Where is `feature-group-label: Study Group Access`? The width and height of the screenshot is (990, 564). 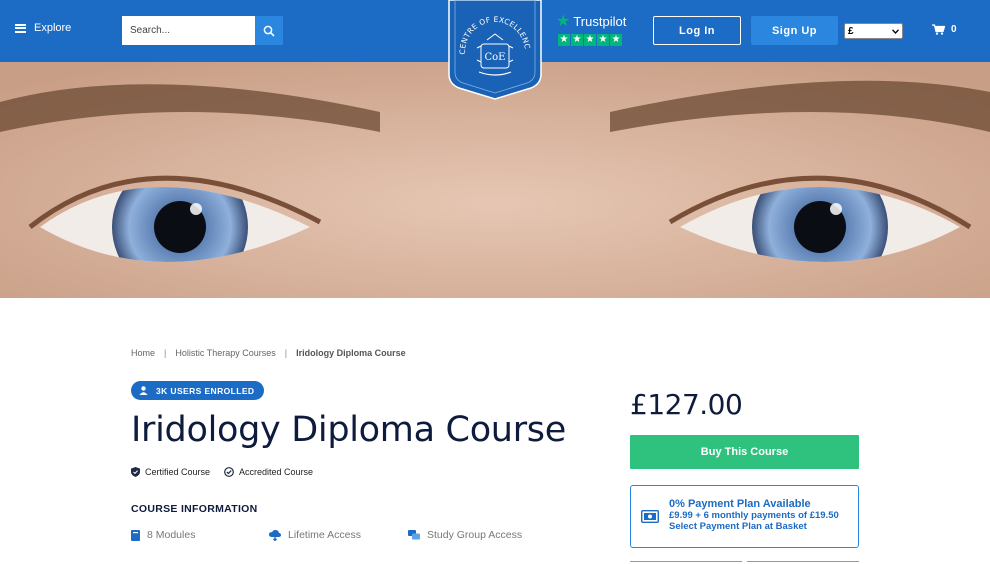 feature-group-label: Study Group Access is located at coordinates (475, 535).